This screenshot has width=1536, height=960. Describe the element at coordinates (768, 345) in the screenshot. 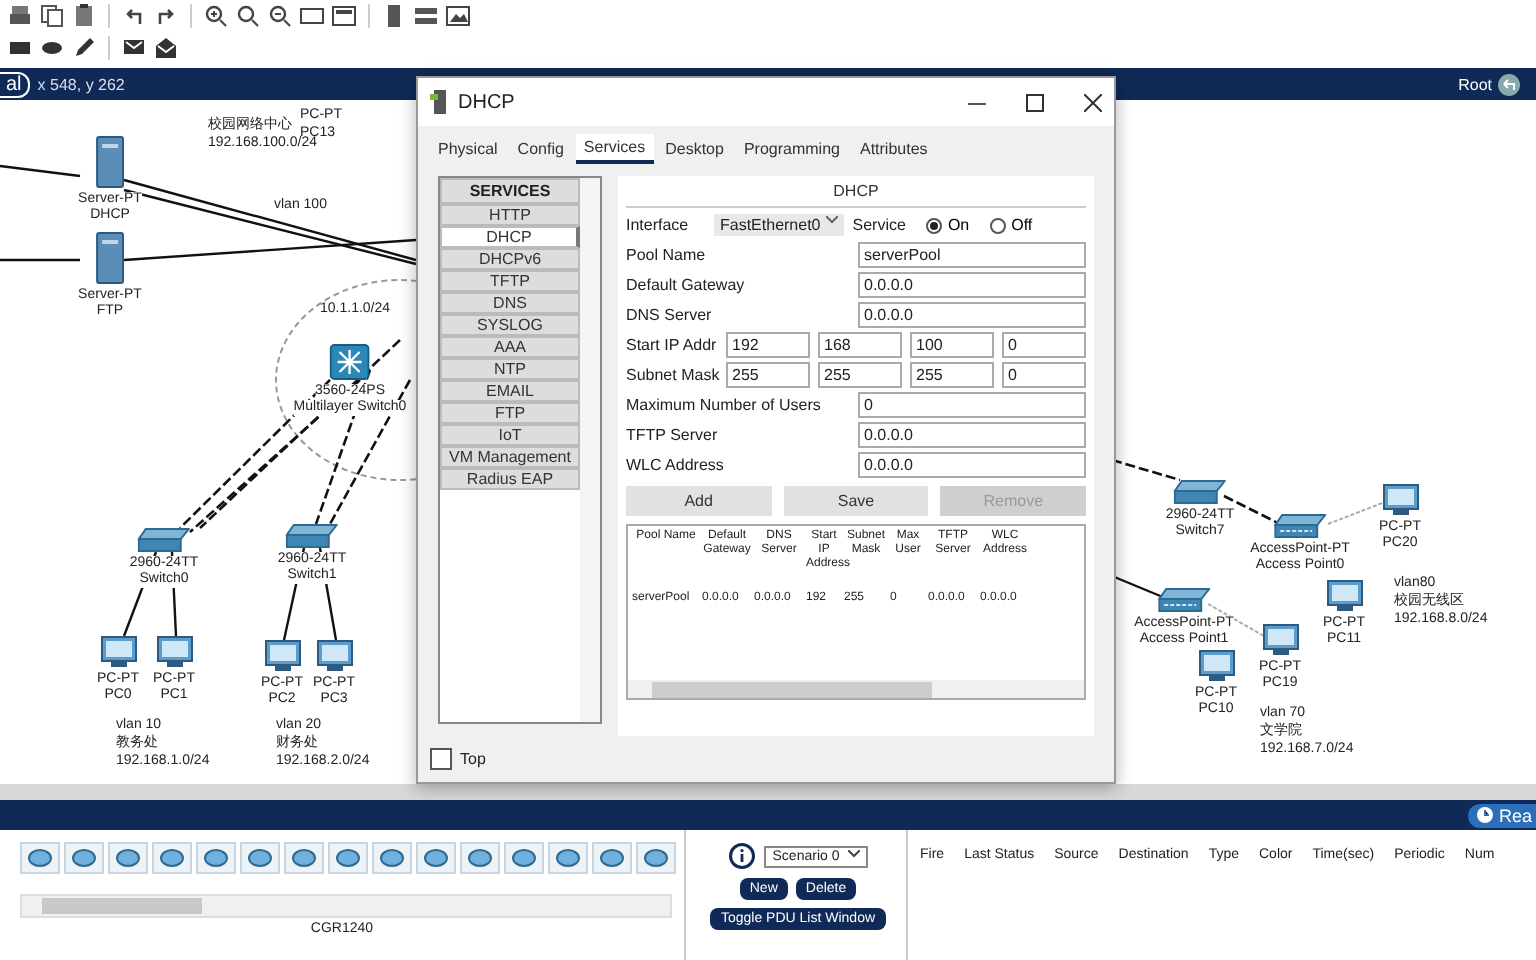

I see `input-field: 192` at that location.